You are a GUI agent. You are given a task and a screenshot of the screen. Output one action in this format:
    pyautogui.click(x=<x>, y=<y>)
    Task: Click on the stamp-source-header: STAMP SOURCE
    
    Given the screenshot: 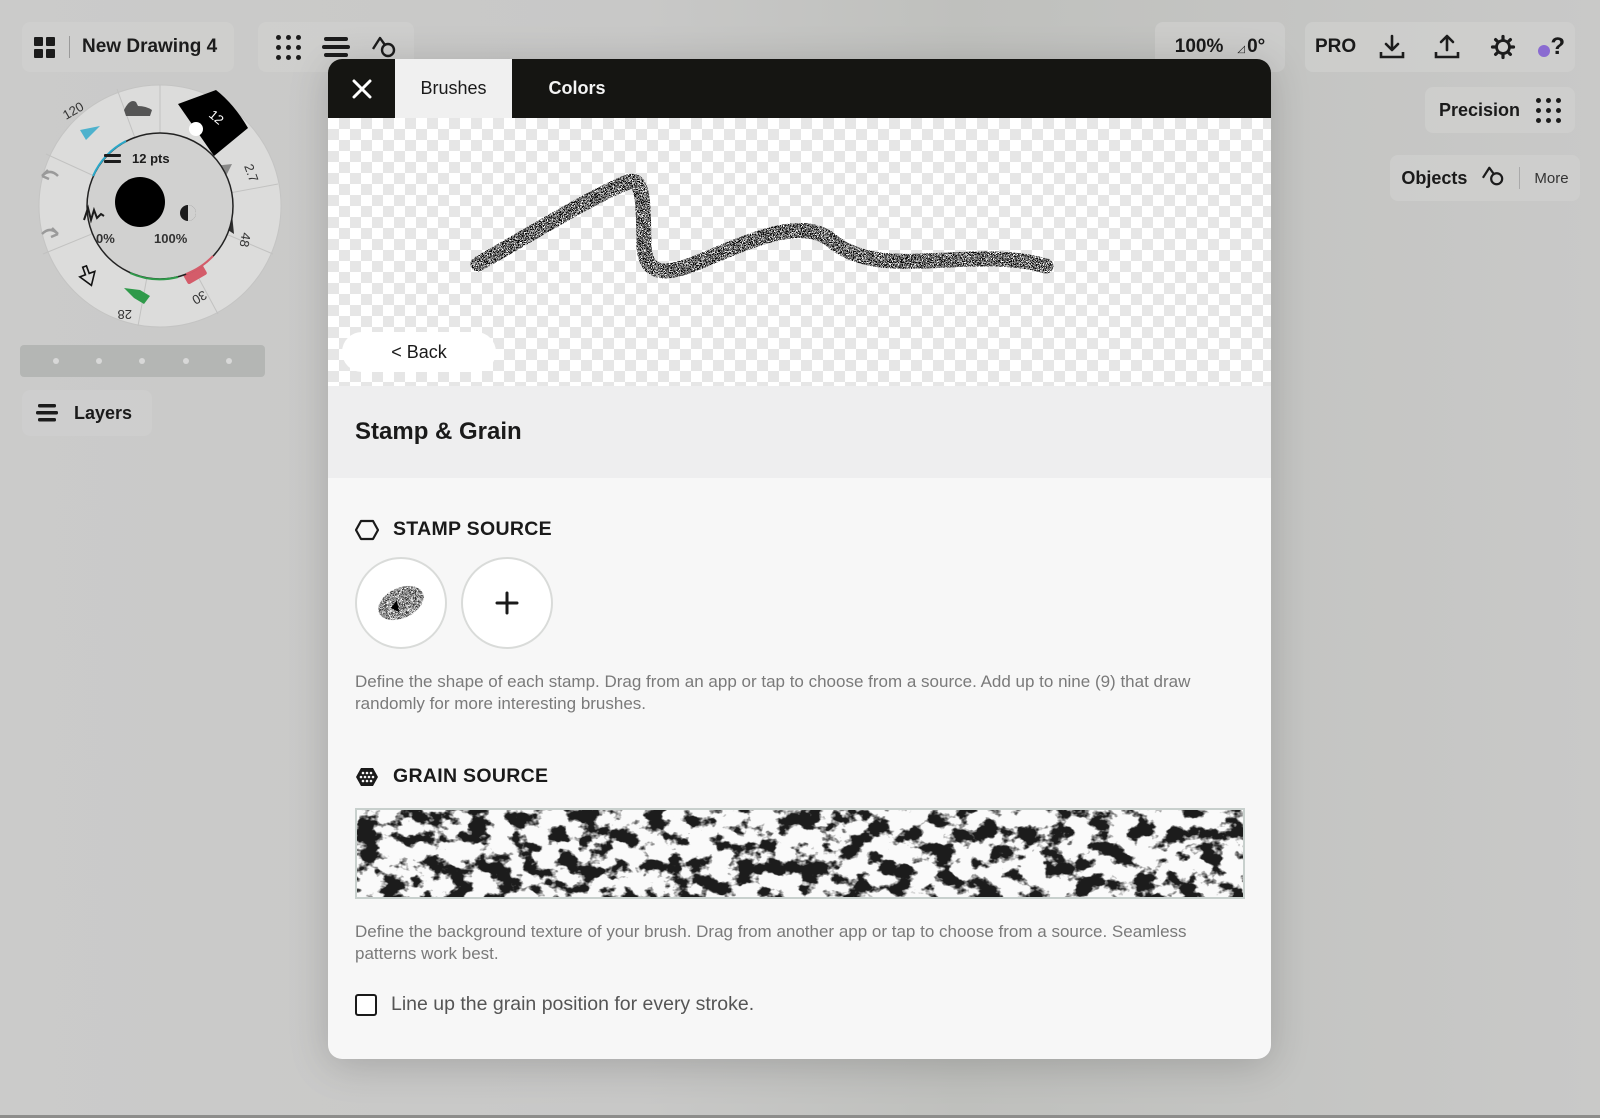 What is the action you would take?
    pyautogui.click(x=799, y=529)
    